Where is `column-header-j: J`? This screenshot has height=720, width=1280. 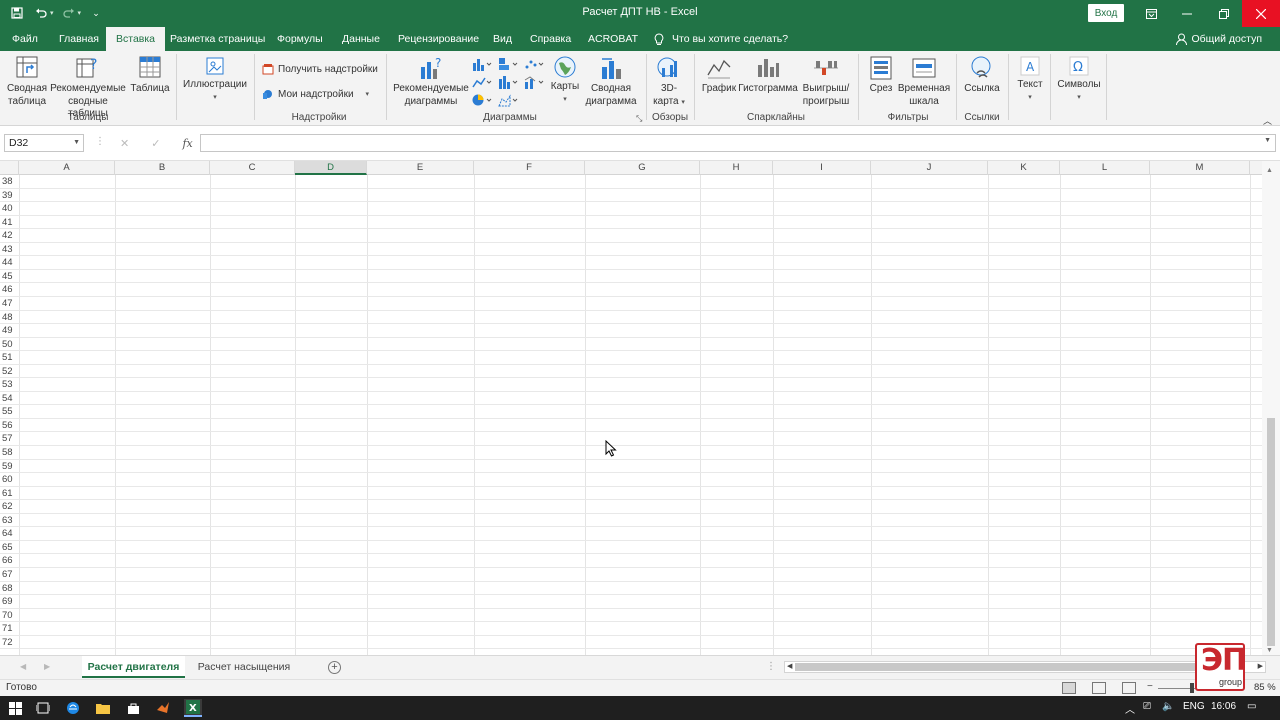 column-header-j: J is located at coordinates (929, 168).